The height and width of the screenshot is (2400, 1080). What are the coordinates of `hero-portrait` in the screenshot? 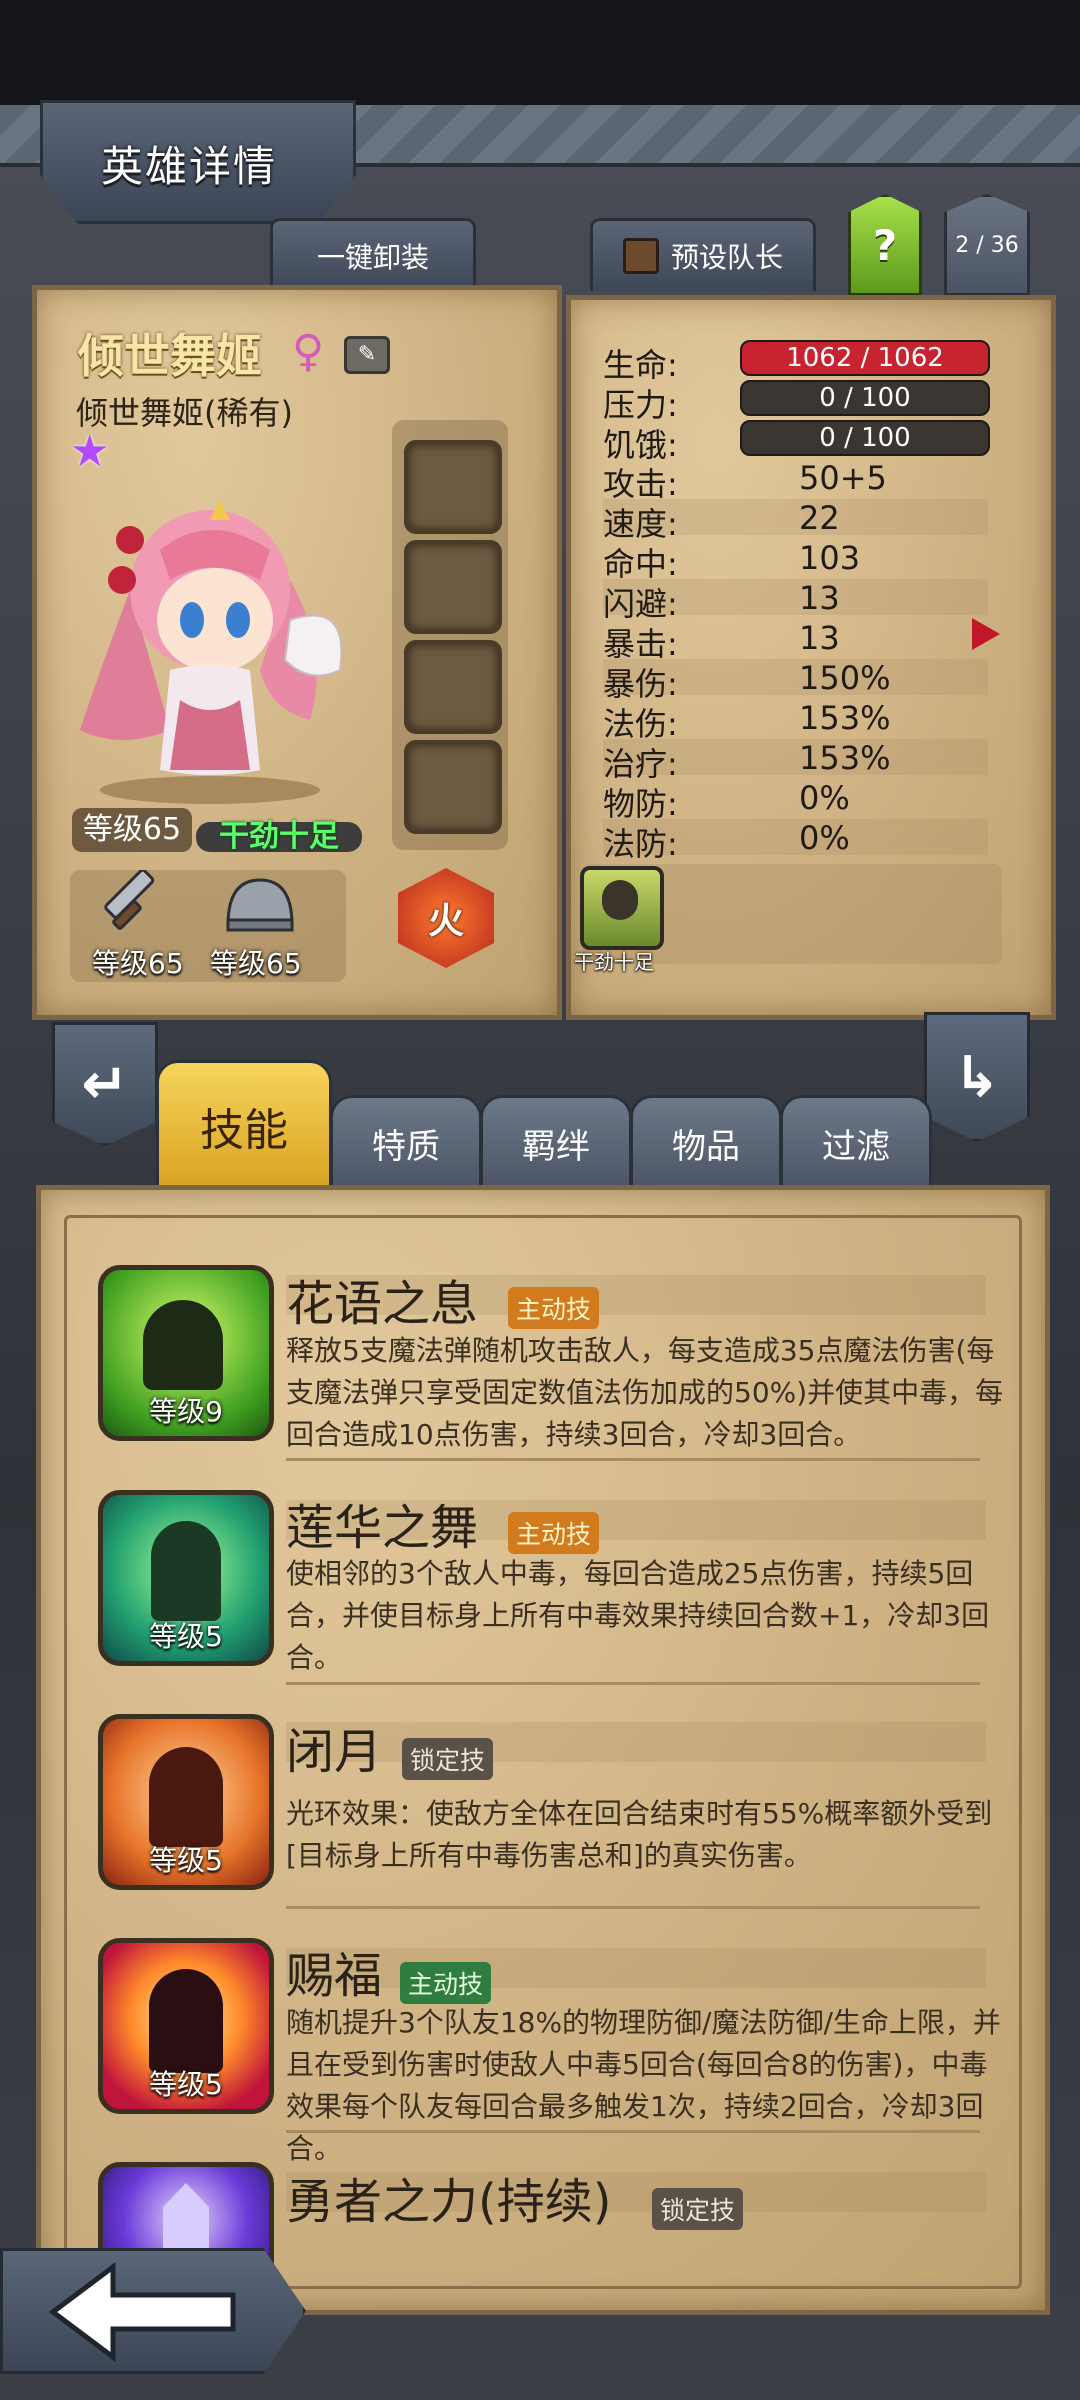 It's located at (215, 640).